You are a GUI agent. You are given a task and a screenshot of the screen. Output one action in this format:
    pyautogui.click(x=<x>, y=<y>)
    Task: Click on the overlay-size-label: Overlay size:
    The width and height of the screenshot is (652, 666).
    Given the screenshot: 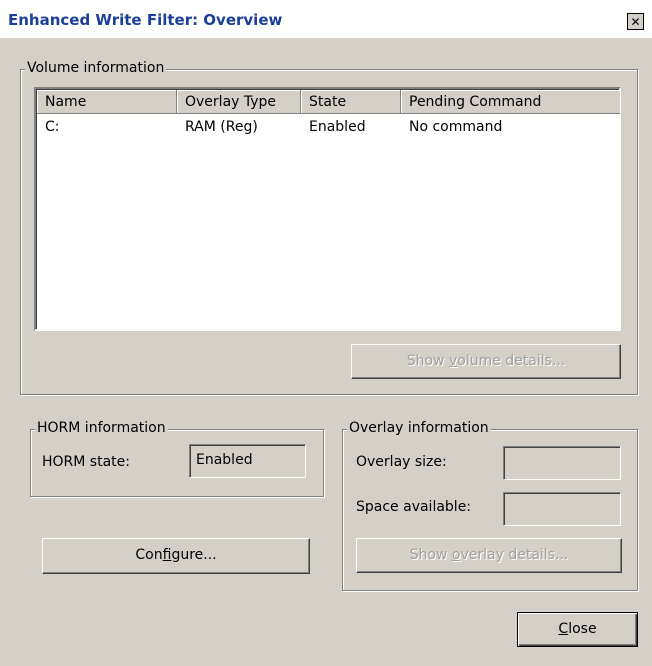 What is the action you would take?
    pyautogui.click(x=401, y=462)
    